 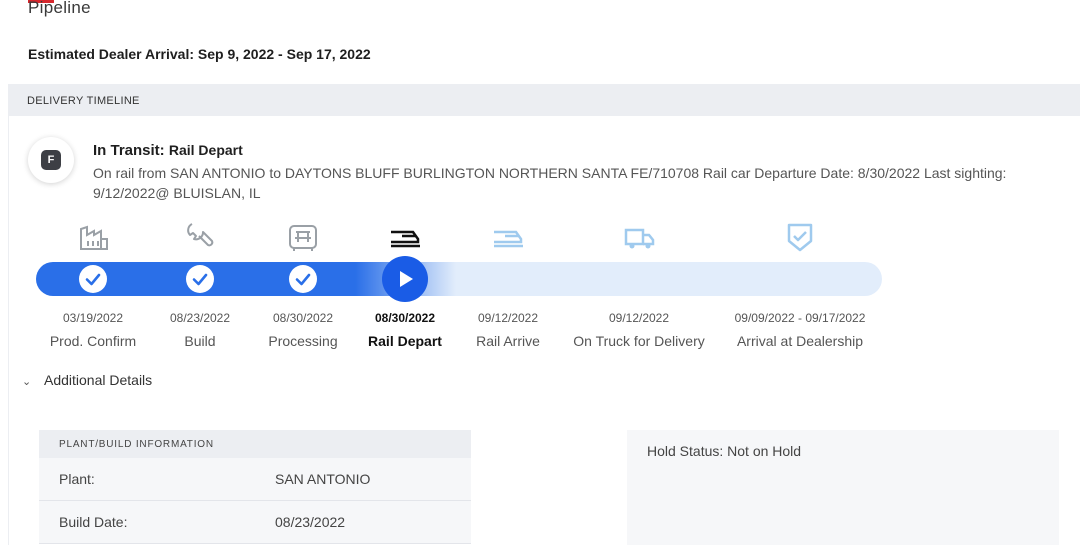 What do you see at coordinates (129, 150) in the screenshot?
I see `status-title: In Transit:` at bounding box center [129, 150].